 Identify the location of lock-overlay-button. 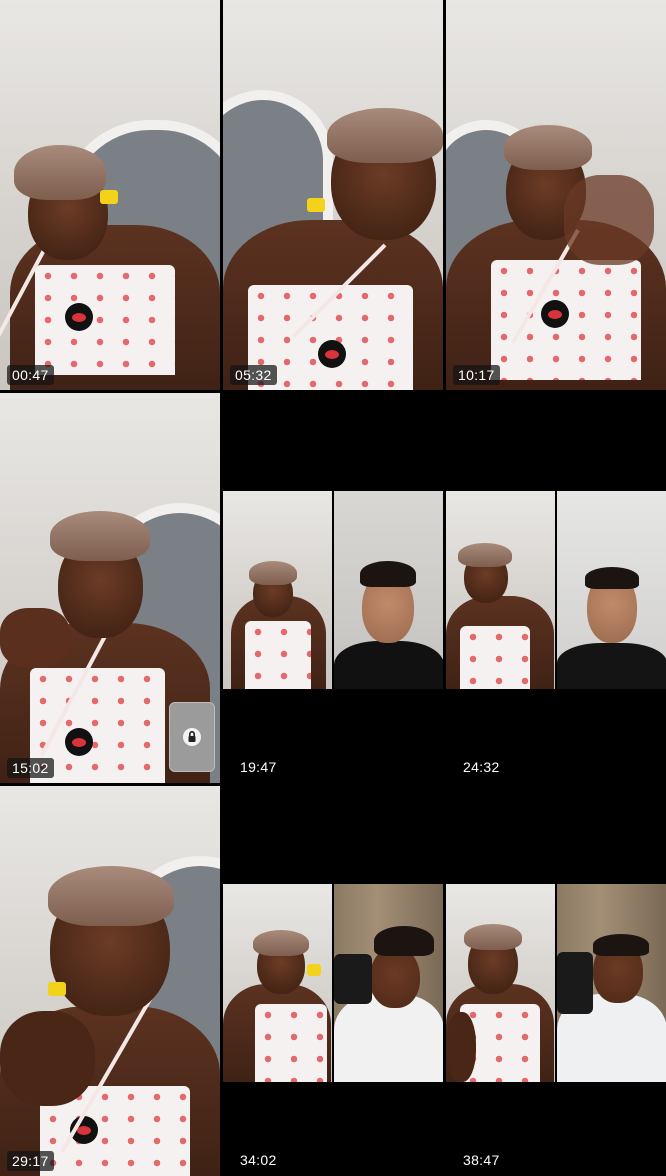
(192, 737).